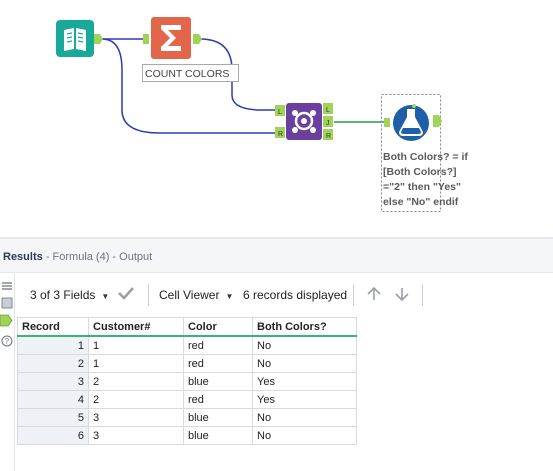  Describe the element at coordinates (136, 327) in the screenshot. I see `column-header-customer: Customer#` at that location.